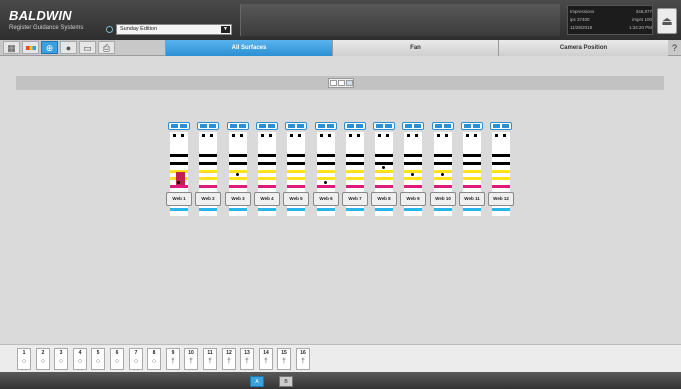  Describe the element at coordinates (674, 48) in the screenshot. I see `help-icon: ?` at that location.